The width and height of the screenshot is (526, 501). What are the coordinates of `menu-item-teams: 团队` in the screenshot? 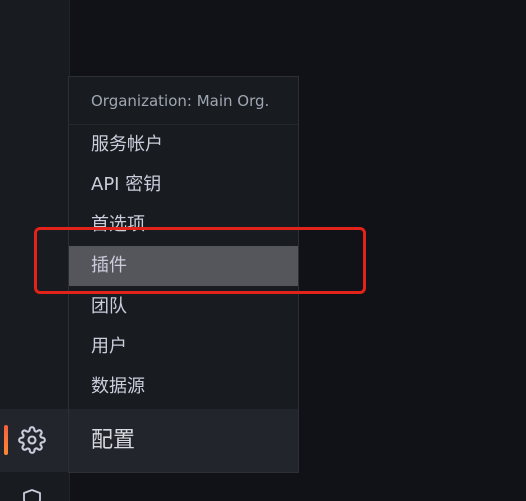 It's located at (183, 307).